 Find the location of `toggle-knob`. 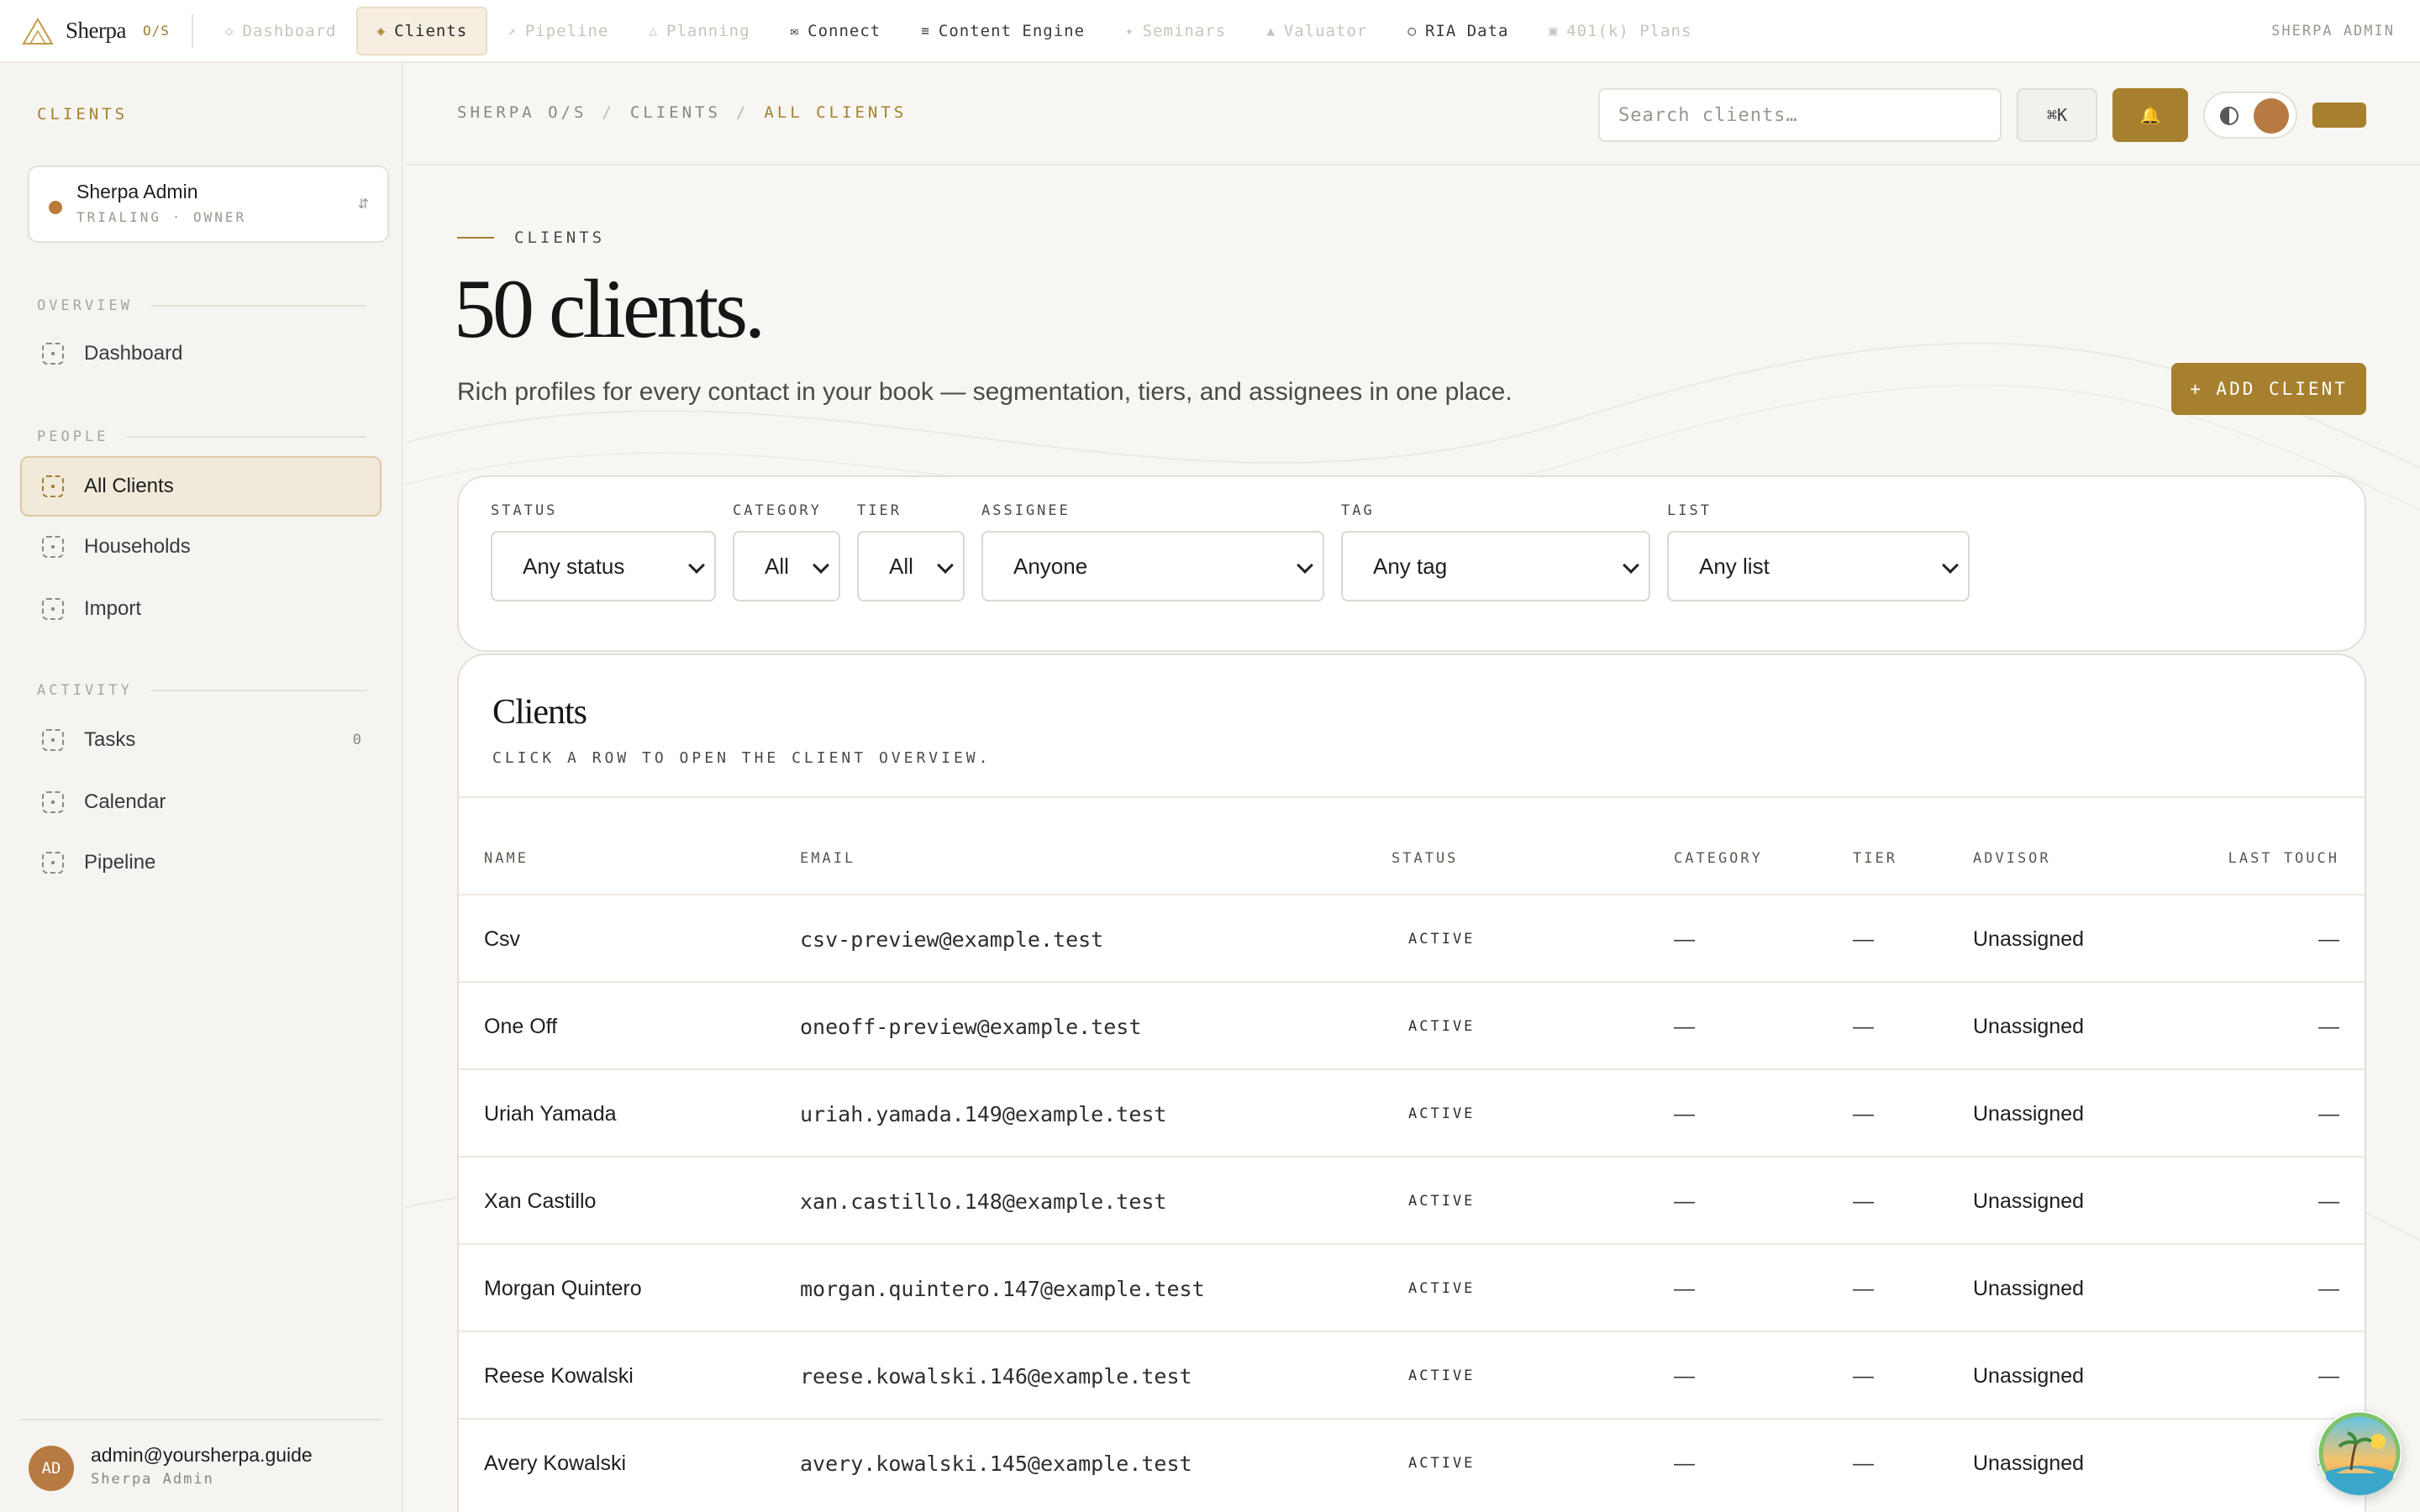

toggle-knob is located at coordinates (2271, 116).